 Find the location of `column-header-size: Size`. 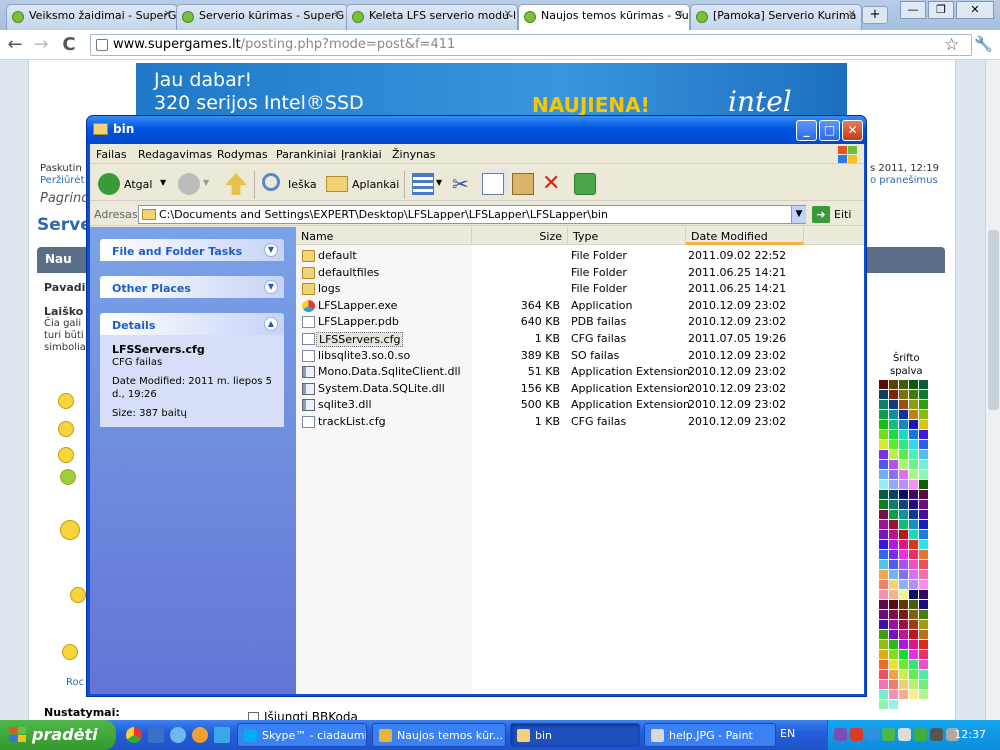

column-header-size: Size is located at coordinates (520, 236).